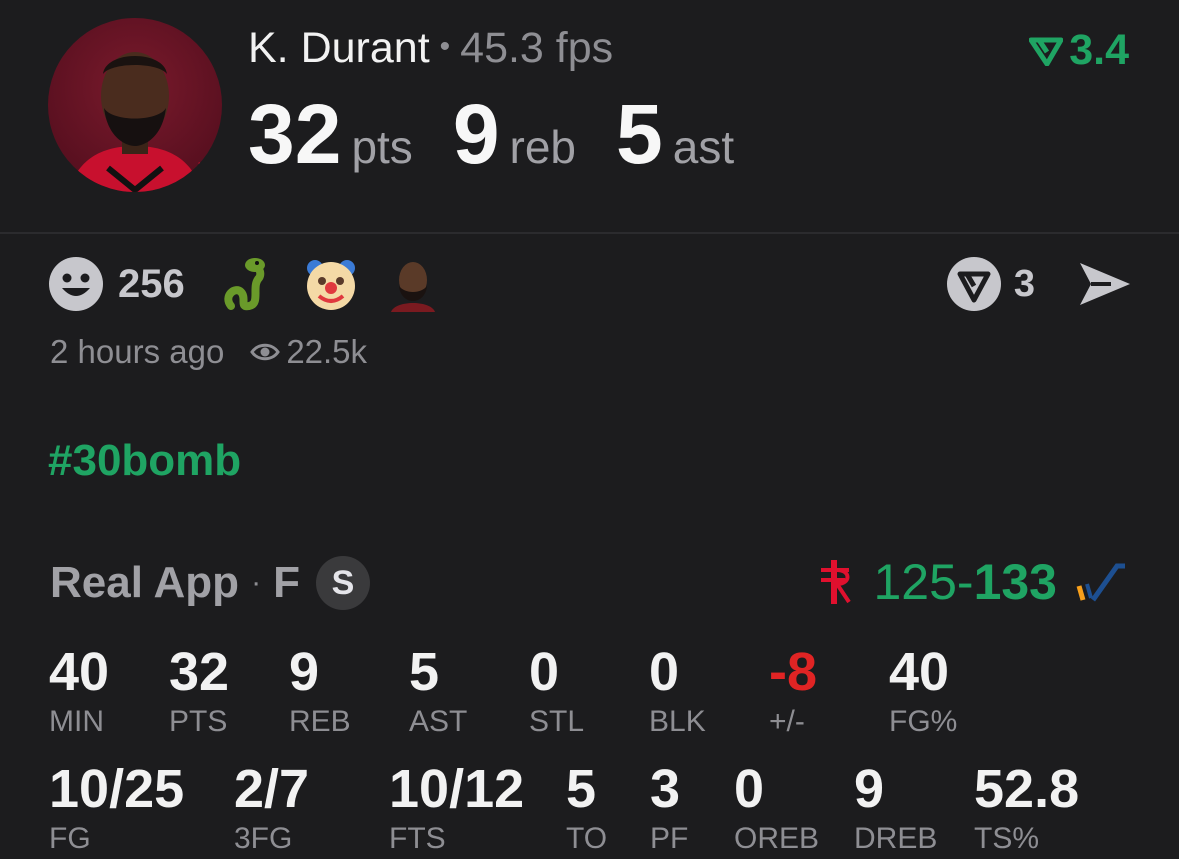 The width and height of the screenshot is (1179, 859). What do you see at coordinates (587, 807) in the screenshot?
I see `stat-to: 5 TO` at bounding box center [587, 807].